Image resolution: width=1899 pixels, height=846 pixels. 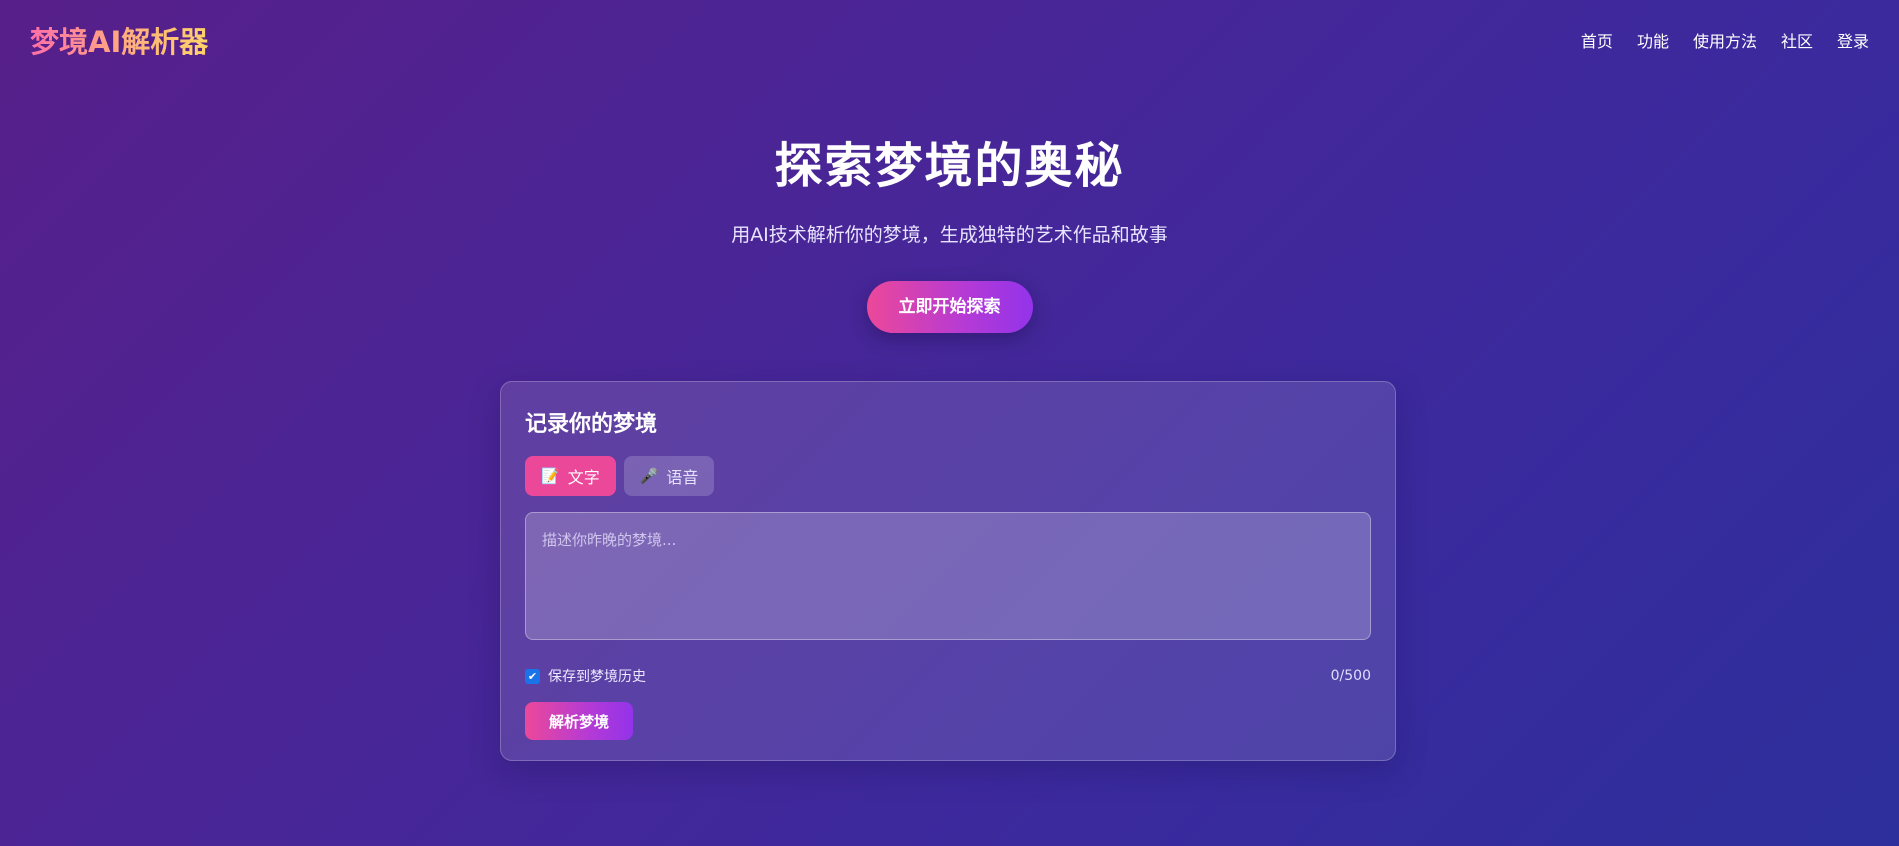 I want to click on options-row: ✔ 保存到梦境历史 0/500, so click(x=948, y=676).